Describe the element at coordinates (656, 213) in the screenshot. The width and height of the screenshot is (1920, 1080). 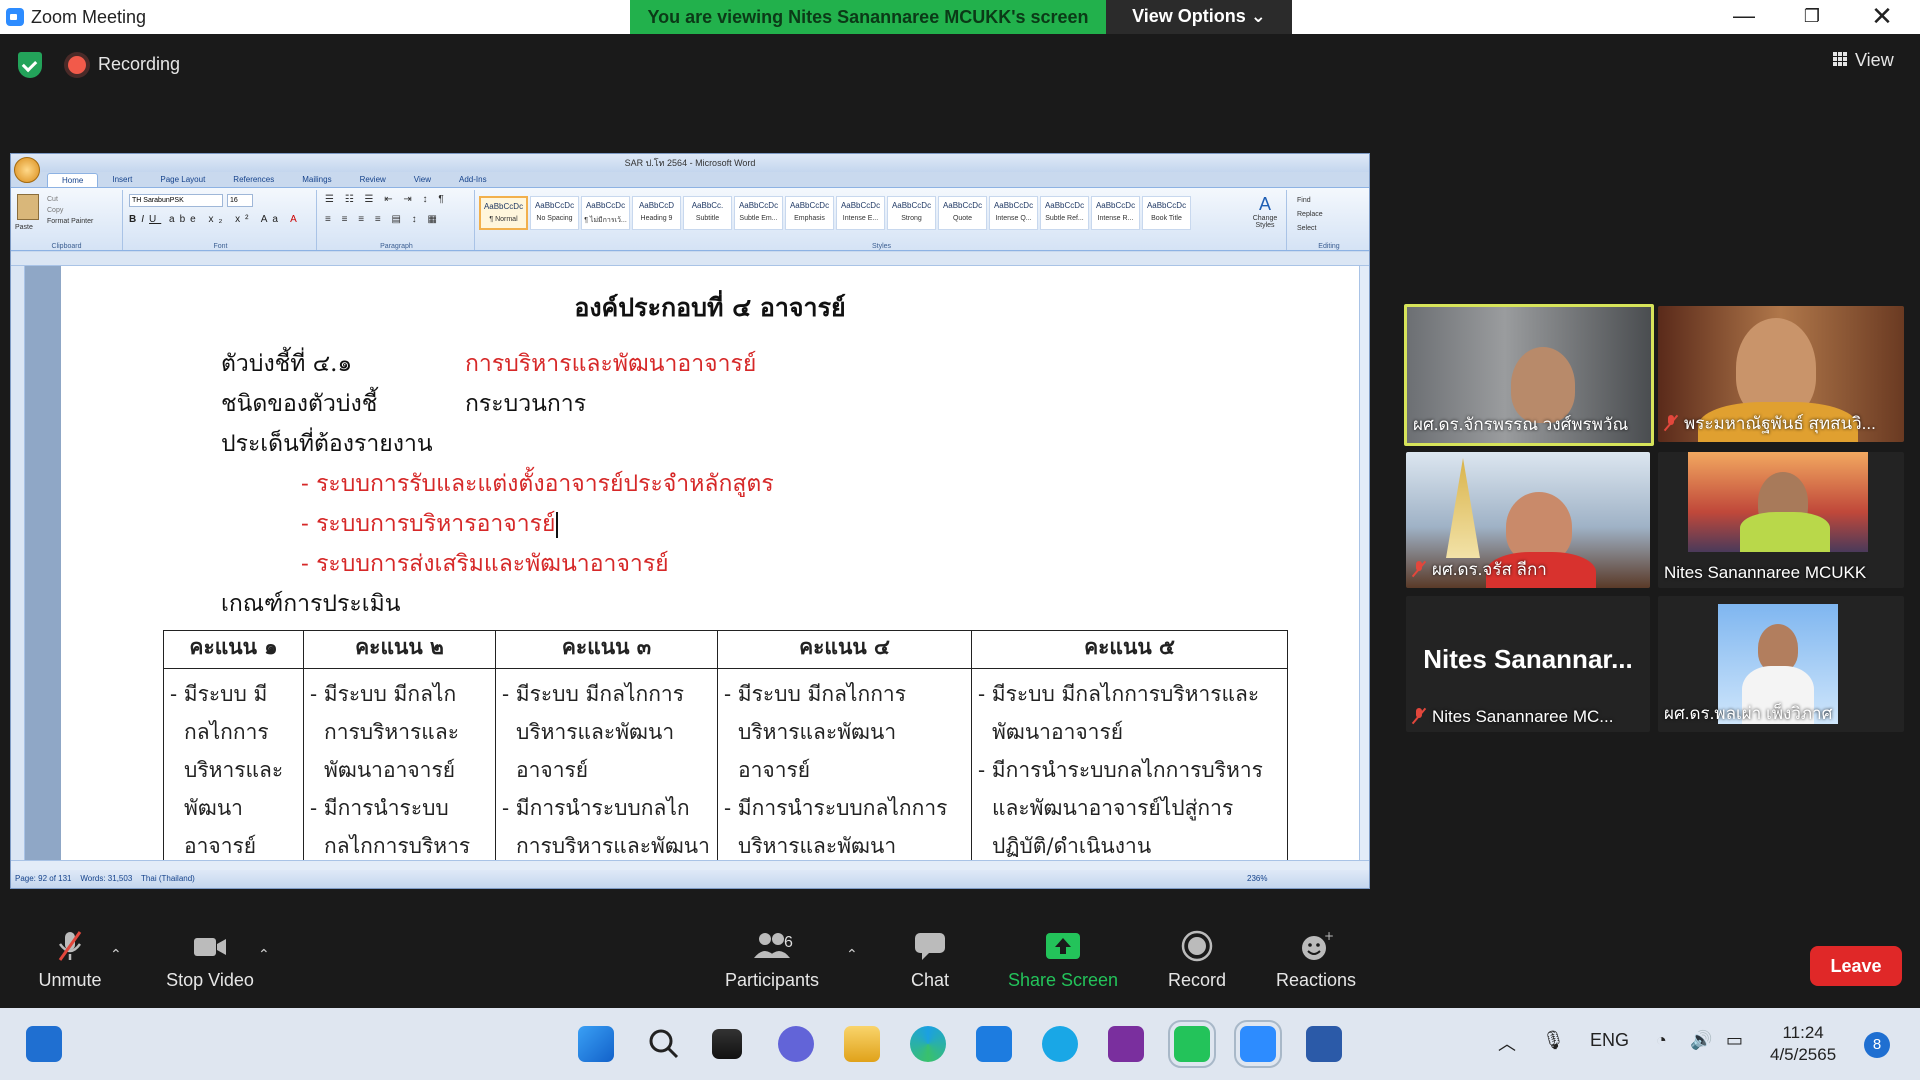
I see `style-heading-9: AaBbCcD Heading 9` at that location.